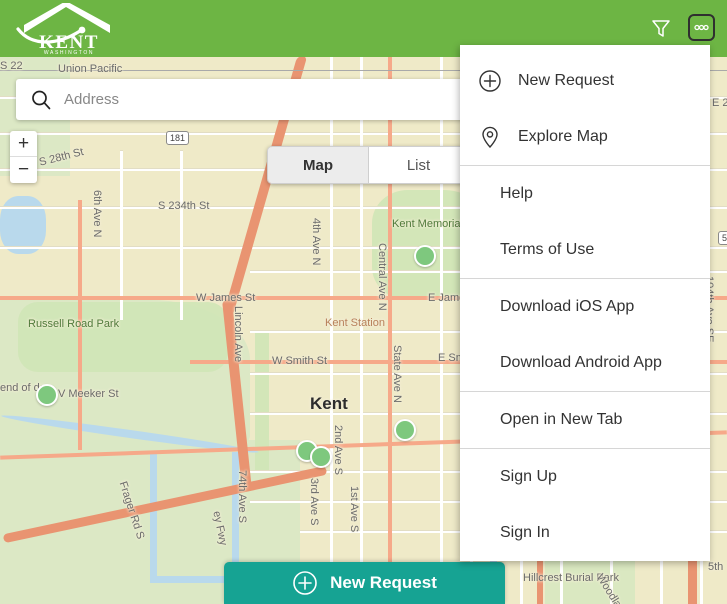  Describe the element at coordinates (300, 361) in the screenshot. I see `map-label: W Smith St` at that location.